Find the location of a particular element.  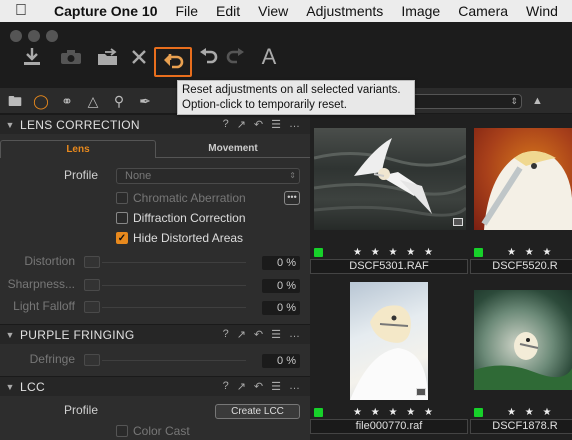

filename-label: DSCF1878.R is located at coordinates (521, 426).